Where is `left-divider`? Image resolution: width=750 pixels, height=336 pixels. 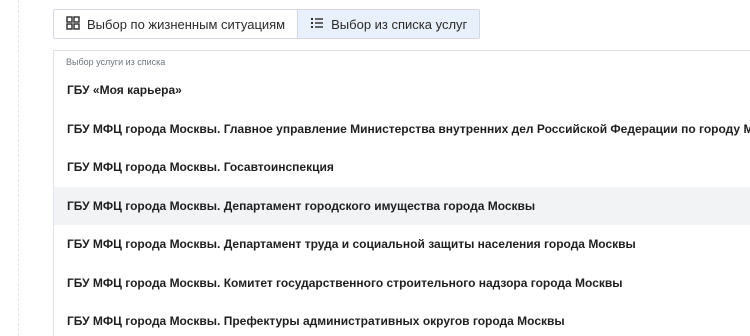
left-divider is located at coordinates (18, 168).